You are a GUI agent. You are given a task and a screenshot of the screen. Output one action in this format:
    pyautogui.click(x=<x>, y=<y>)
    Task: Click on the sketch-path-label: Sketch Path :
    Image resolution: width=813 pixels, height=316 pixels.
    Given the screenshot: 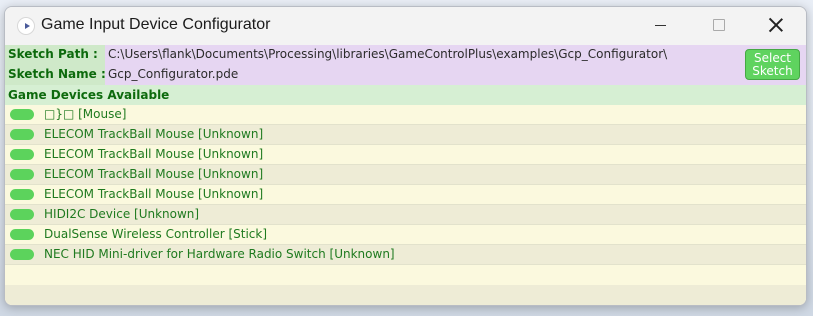 What is the action you would take?
    pyautogui.click(x=53, y=54)
    